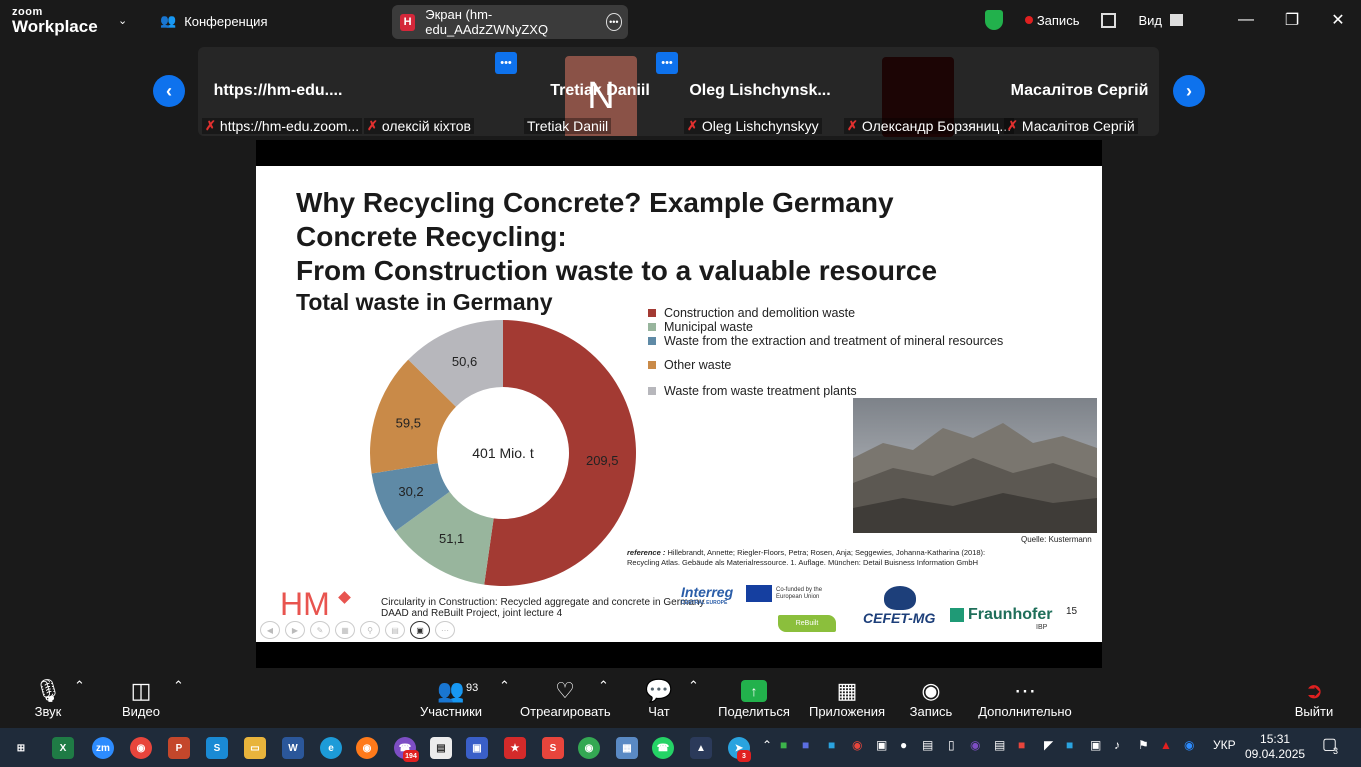 The image size is (1361, 767). What do you see at coordinates (1056, 539) in the screenshot?
I see `photo-source: Quelle: Kustermann` at bounding box center [1056, 539].